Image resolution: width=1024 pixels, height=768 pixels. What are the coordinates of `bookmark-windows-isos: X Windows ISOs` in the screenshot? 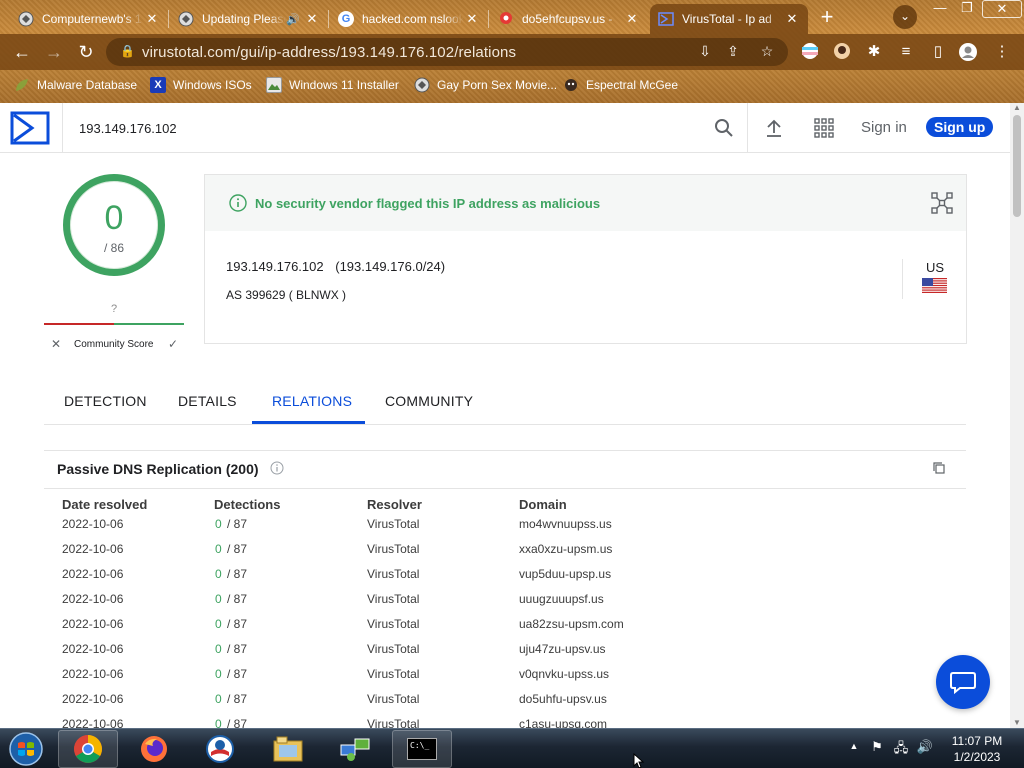 It's located at (201, 85).